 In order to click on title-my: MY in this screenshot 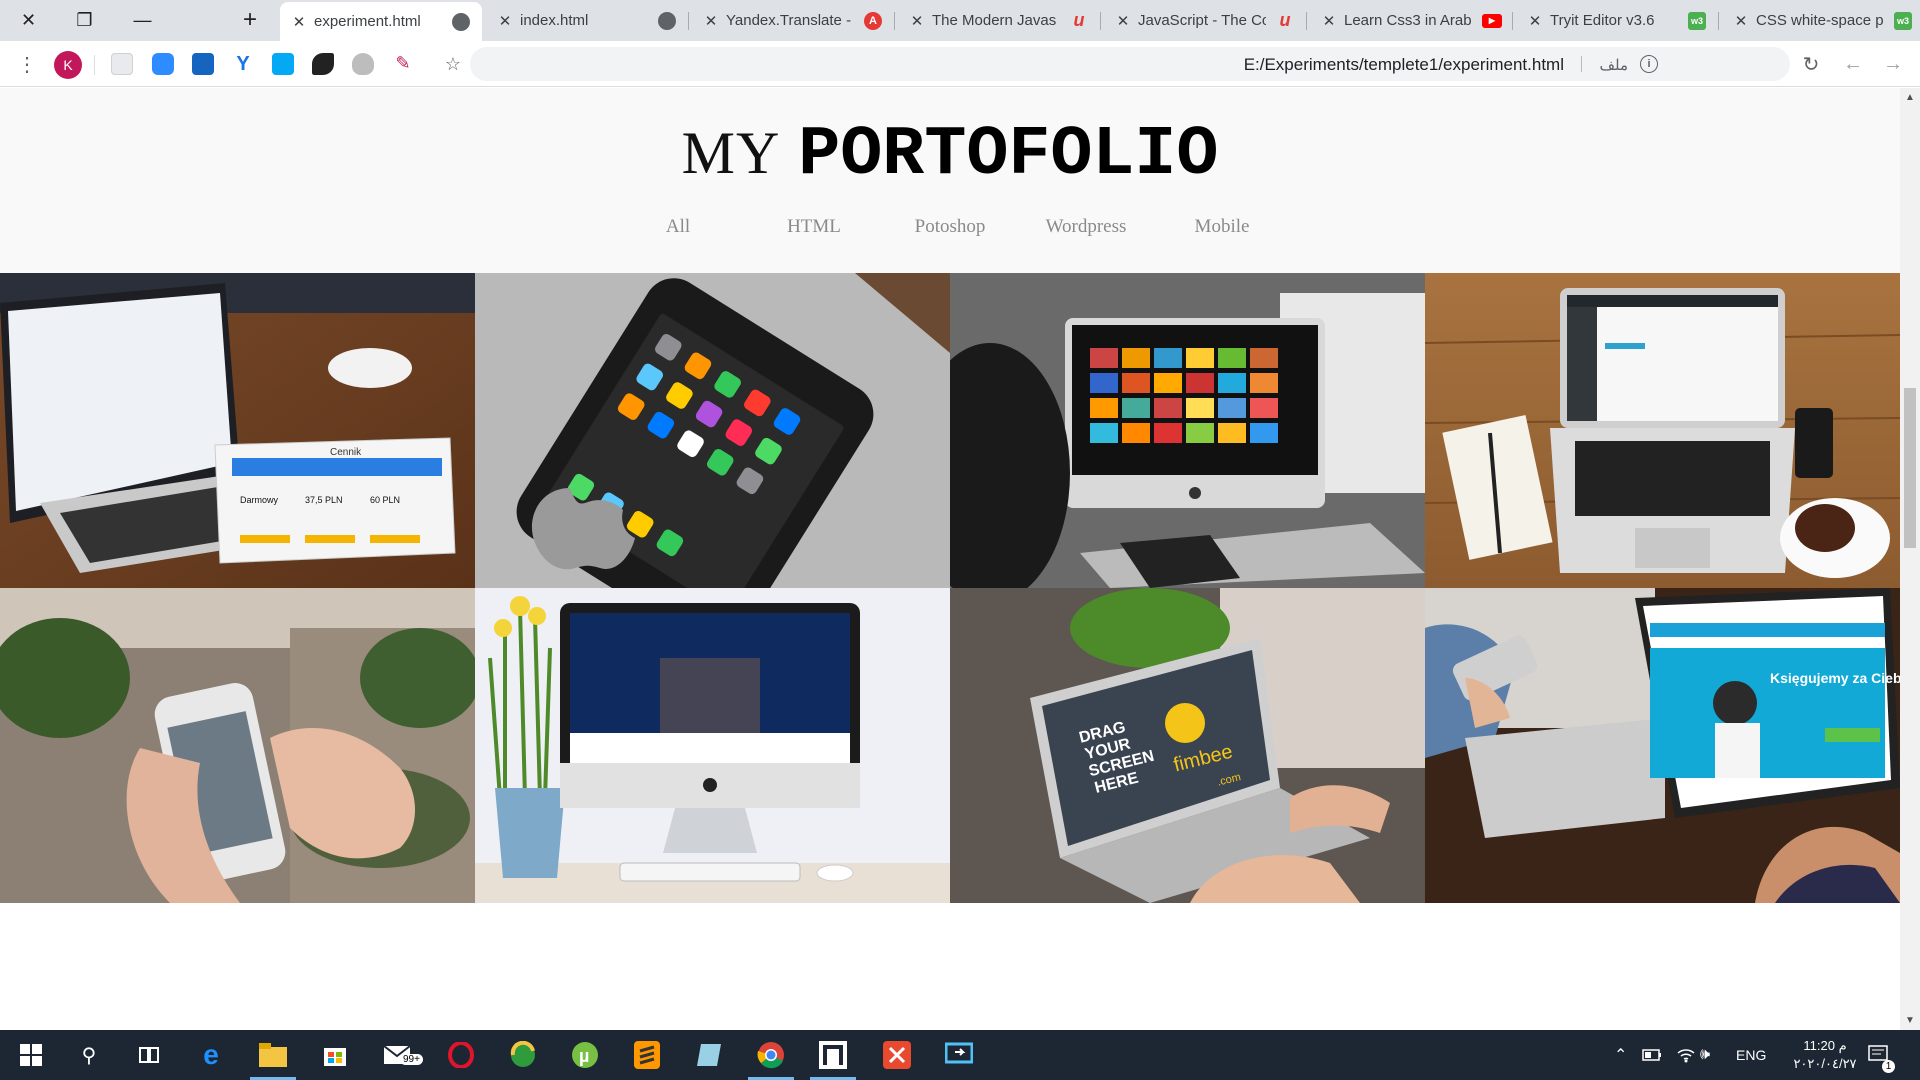, I will do `click(731, 153)`.